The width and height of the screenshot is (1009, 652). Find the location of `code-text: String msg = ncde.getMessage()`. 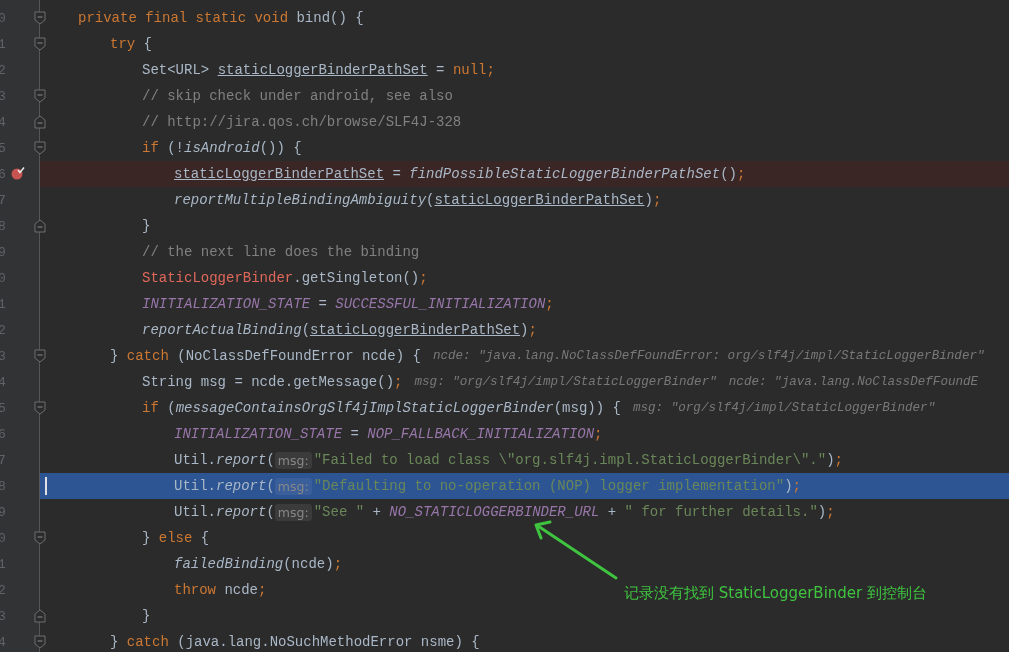

code-text: String msg = ncde.getMessage() is located at coordinates (268, 382).